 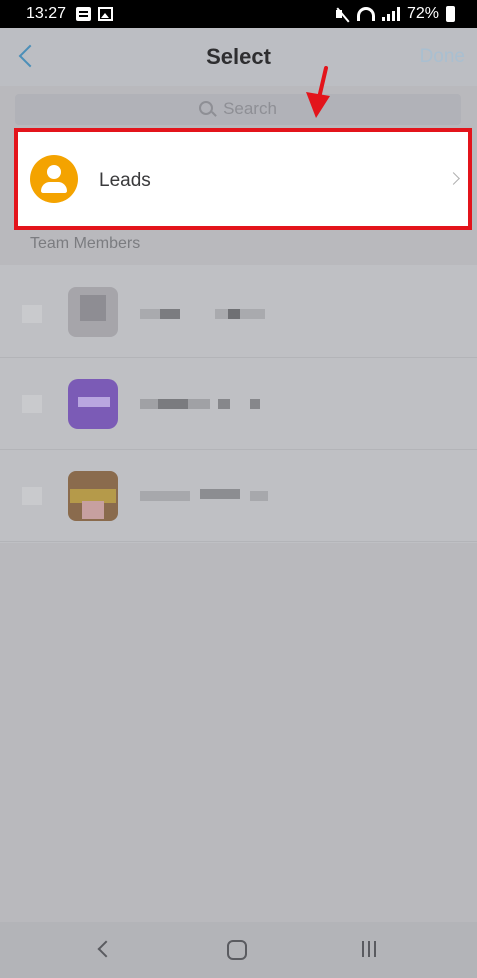 I want to click on annotation-arrow-icon, so click(x=318, y=92).